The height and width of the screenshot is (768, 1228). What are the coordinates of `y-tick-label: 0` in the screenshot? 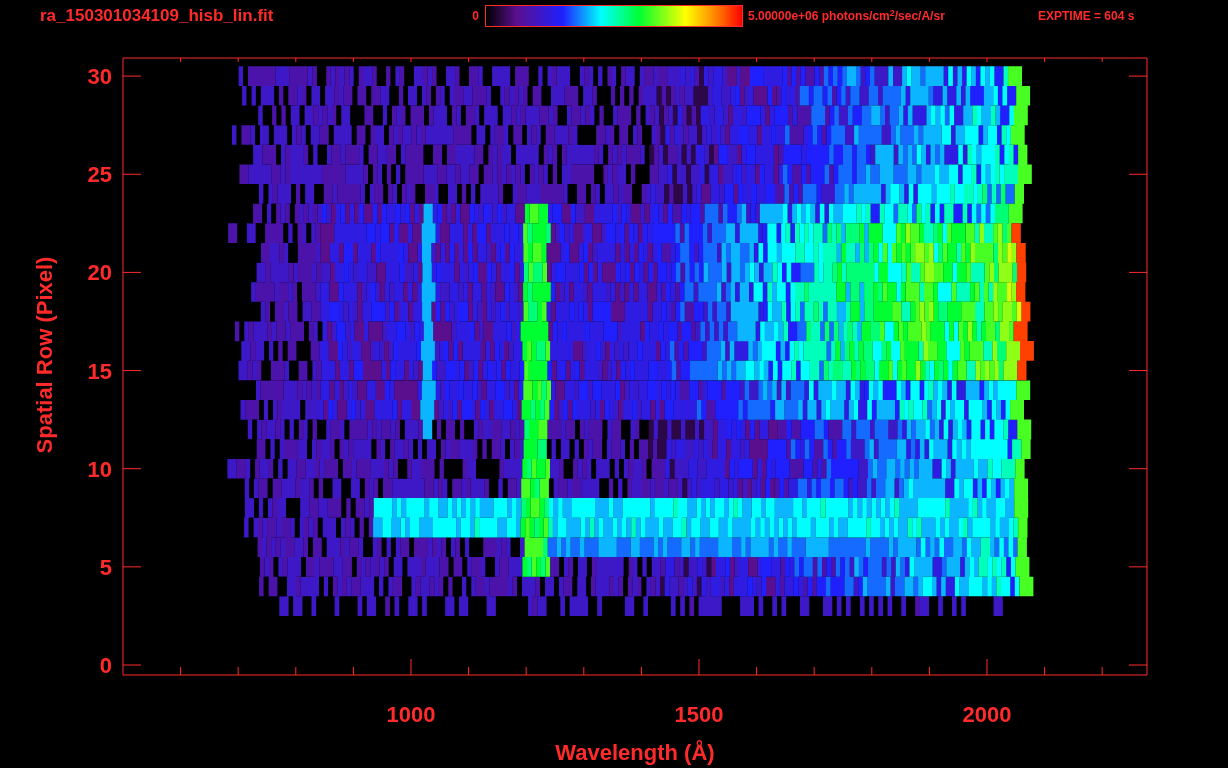 It's located at (105, 665).